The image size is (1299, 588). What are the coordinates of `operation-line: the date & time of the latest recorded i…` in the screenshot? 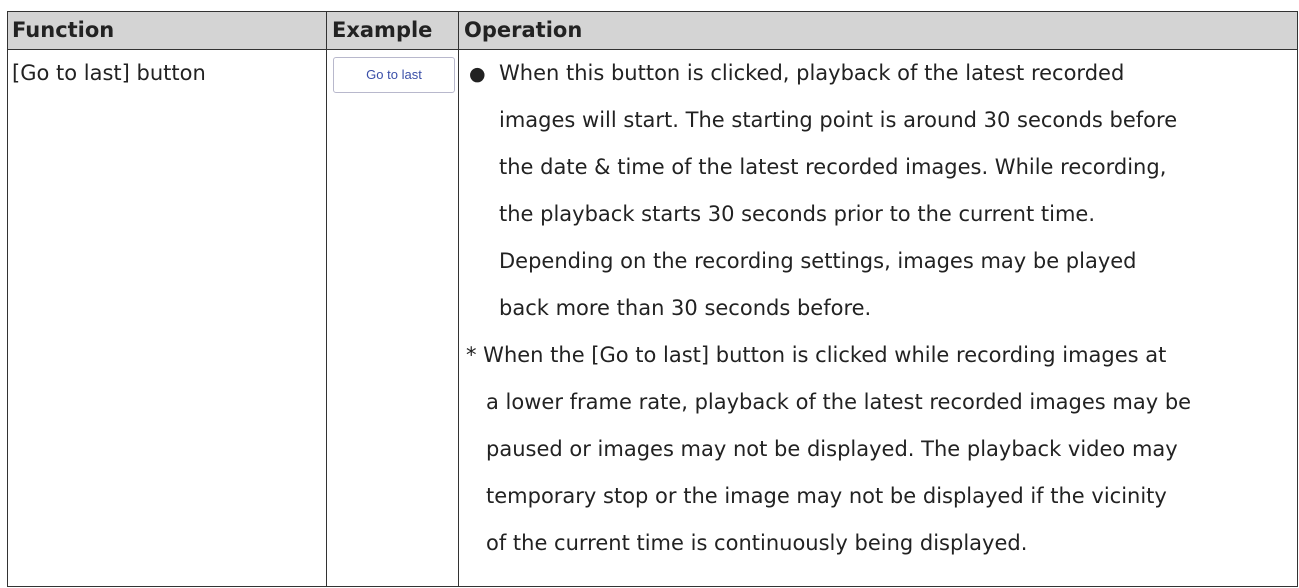 It's located at (833, 167).